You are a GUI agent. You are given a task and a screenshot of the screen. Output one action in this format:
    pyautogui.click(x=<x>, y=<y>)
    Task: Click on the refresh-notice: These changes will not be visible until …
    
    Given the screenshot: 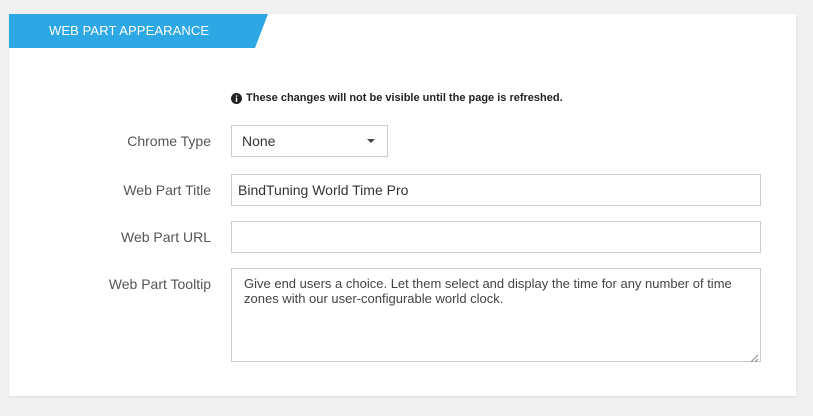 What is the action you would take?
    pyautogui.click(x=397, y=98)
    